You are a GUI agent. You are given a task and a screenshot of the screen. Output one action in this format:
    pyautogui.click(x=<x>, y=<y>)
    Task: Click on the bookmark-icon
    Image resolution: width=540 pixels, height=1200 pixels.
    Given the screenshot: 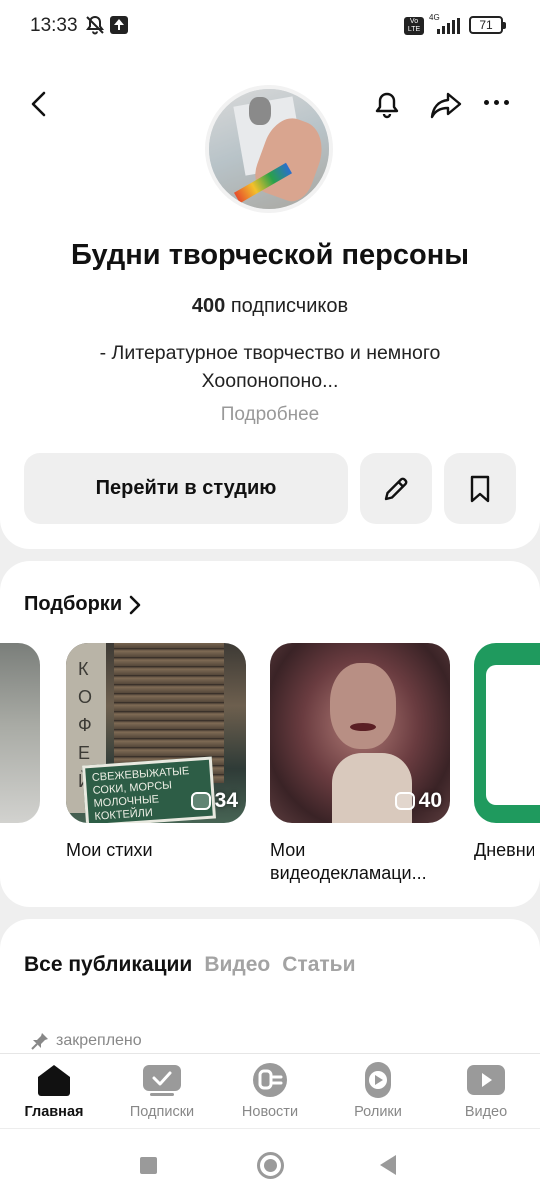 What is the action you would take?
    pyautogui.click(x=480, y=488)
    